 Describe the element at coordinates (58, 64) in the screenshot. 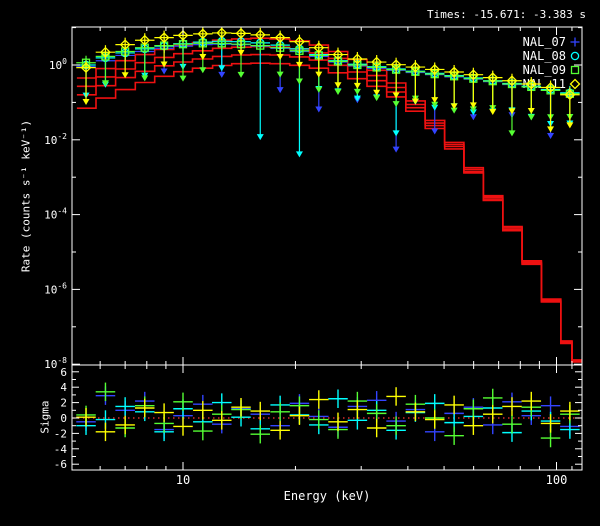

I see `y-tick-label: 100` at that location.